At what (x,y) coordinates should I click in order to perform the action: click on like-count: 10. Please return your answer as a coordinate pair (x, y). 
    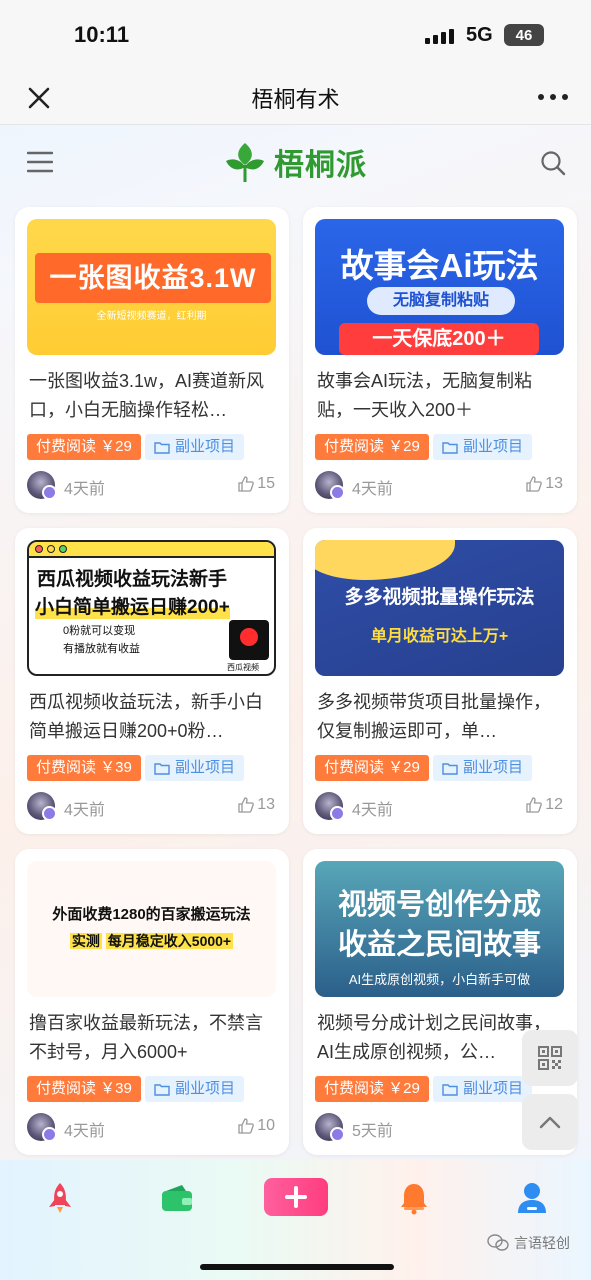
    Looking at the image, I should click on (256, 1126).